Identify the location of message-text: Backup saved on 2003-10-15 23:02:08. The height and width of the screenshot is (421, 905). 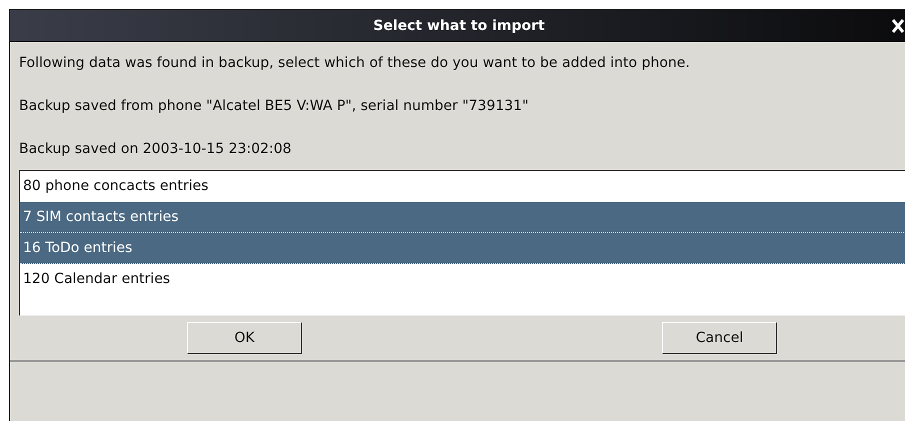
(155, 149).